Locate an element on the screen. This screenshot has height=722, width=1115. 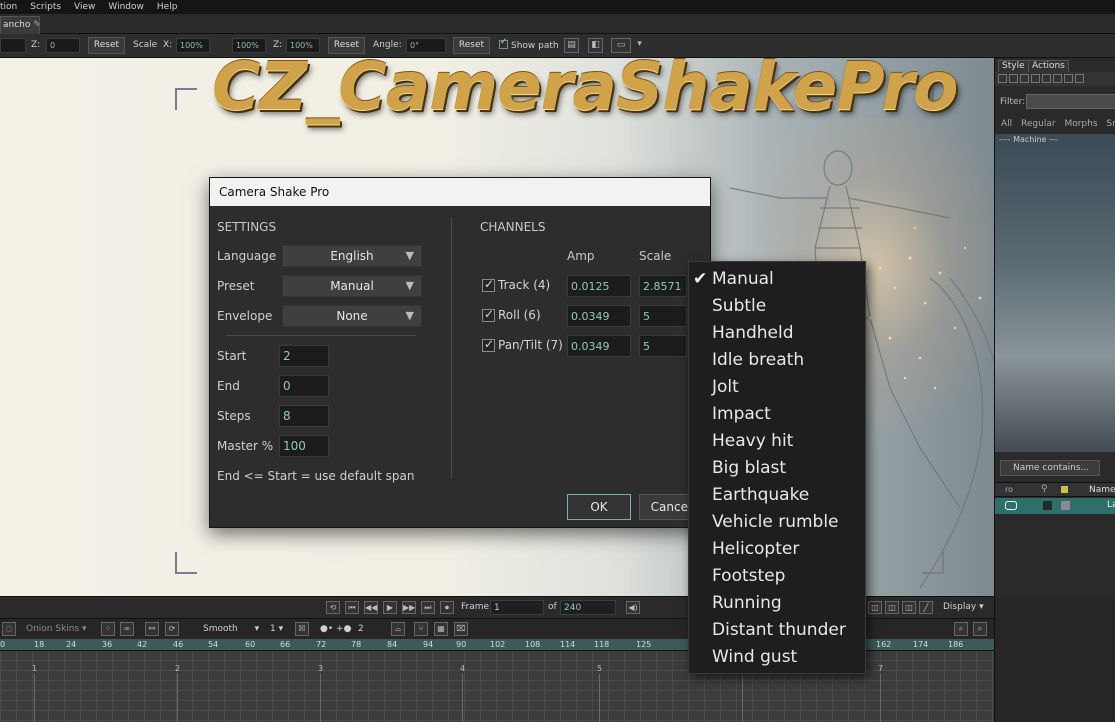
lock-icon: ⚲ is located at coordinates (1044, 489).